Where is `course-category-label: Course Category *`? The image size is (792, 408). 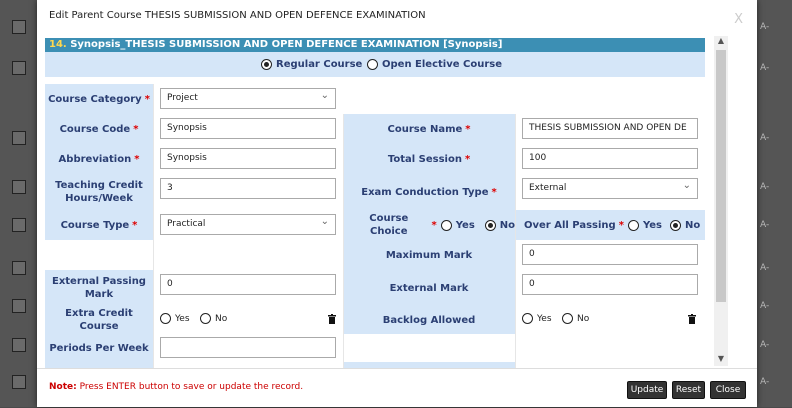 course-category-label: Course Category * is located at coordinates (99, 99).